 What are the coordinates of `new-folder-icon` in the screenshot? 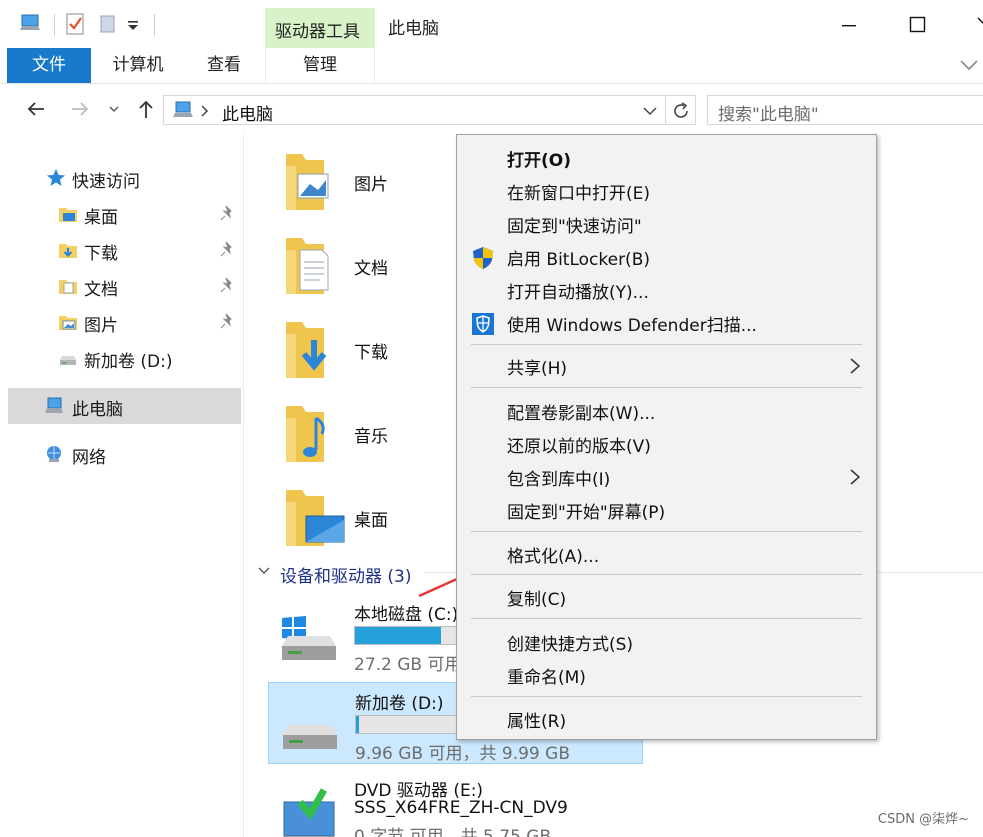 It's located at (108, 24).